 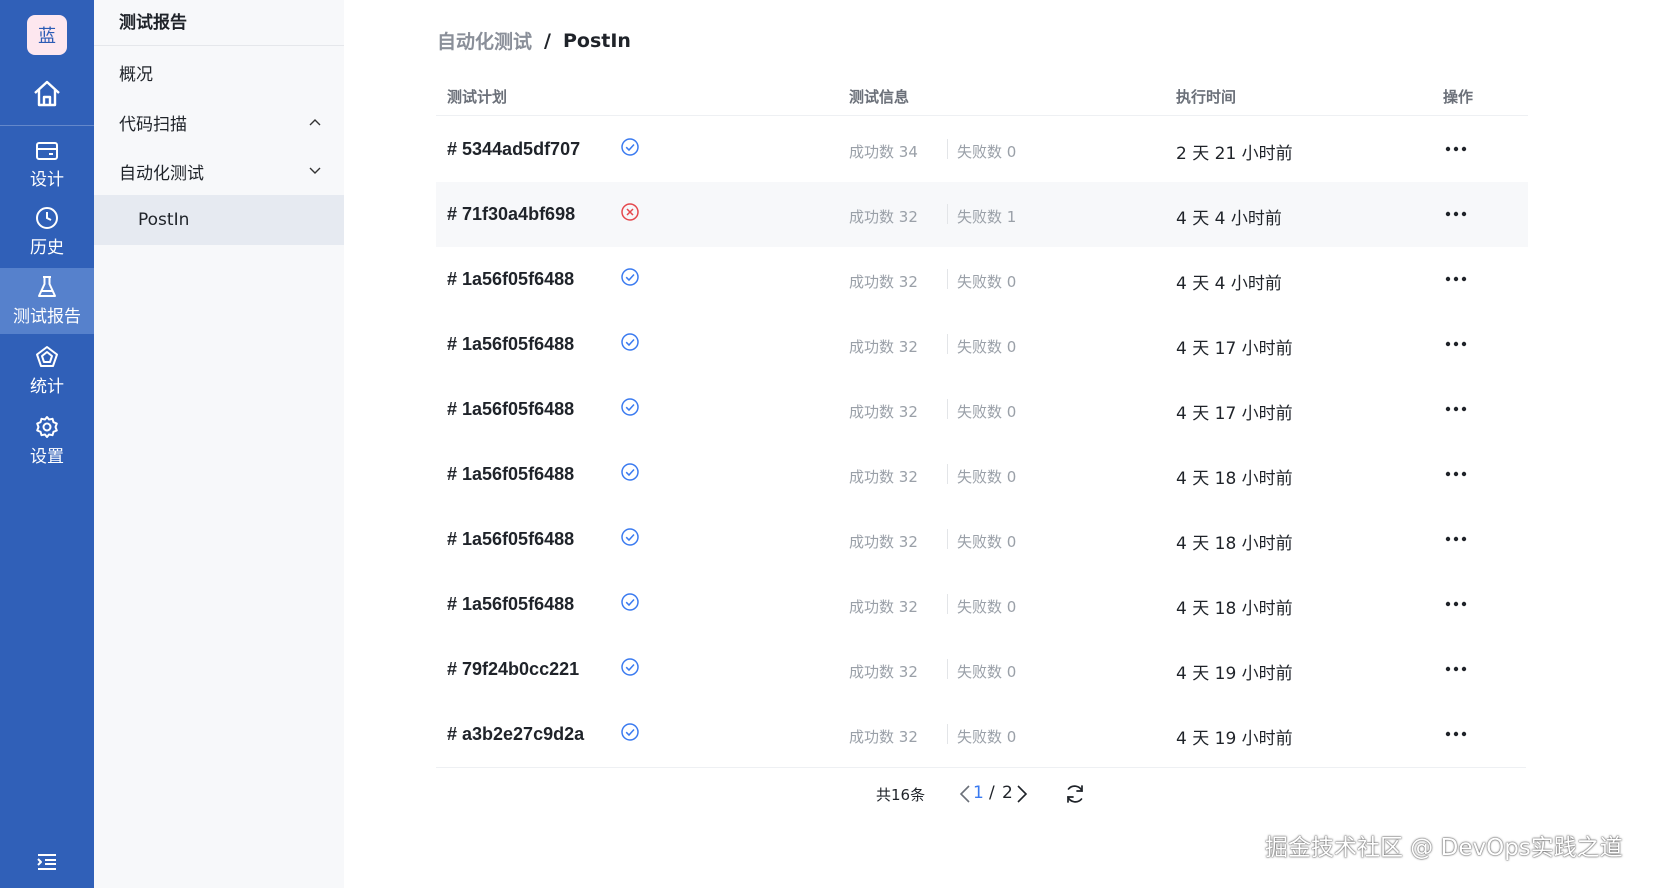 I want to click on card-icon, so click(x=47, y=151).